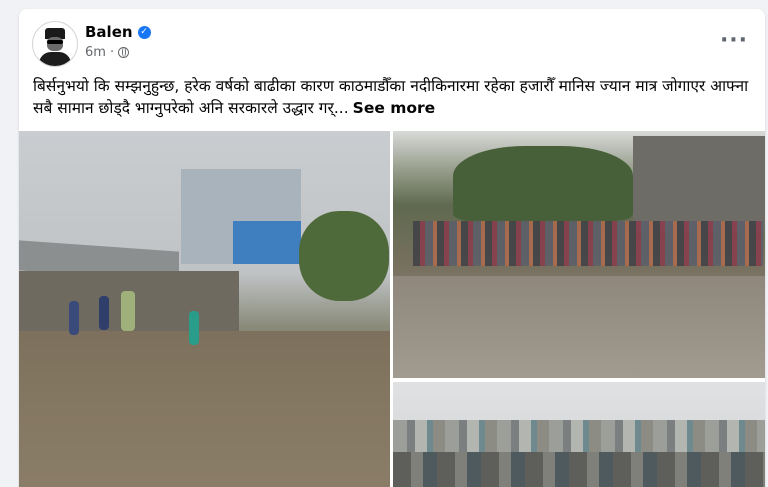  Describe the element at coordinates (588, 243) in the screenshot. I see `photo2-crowd` at that location.